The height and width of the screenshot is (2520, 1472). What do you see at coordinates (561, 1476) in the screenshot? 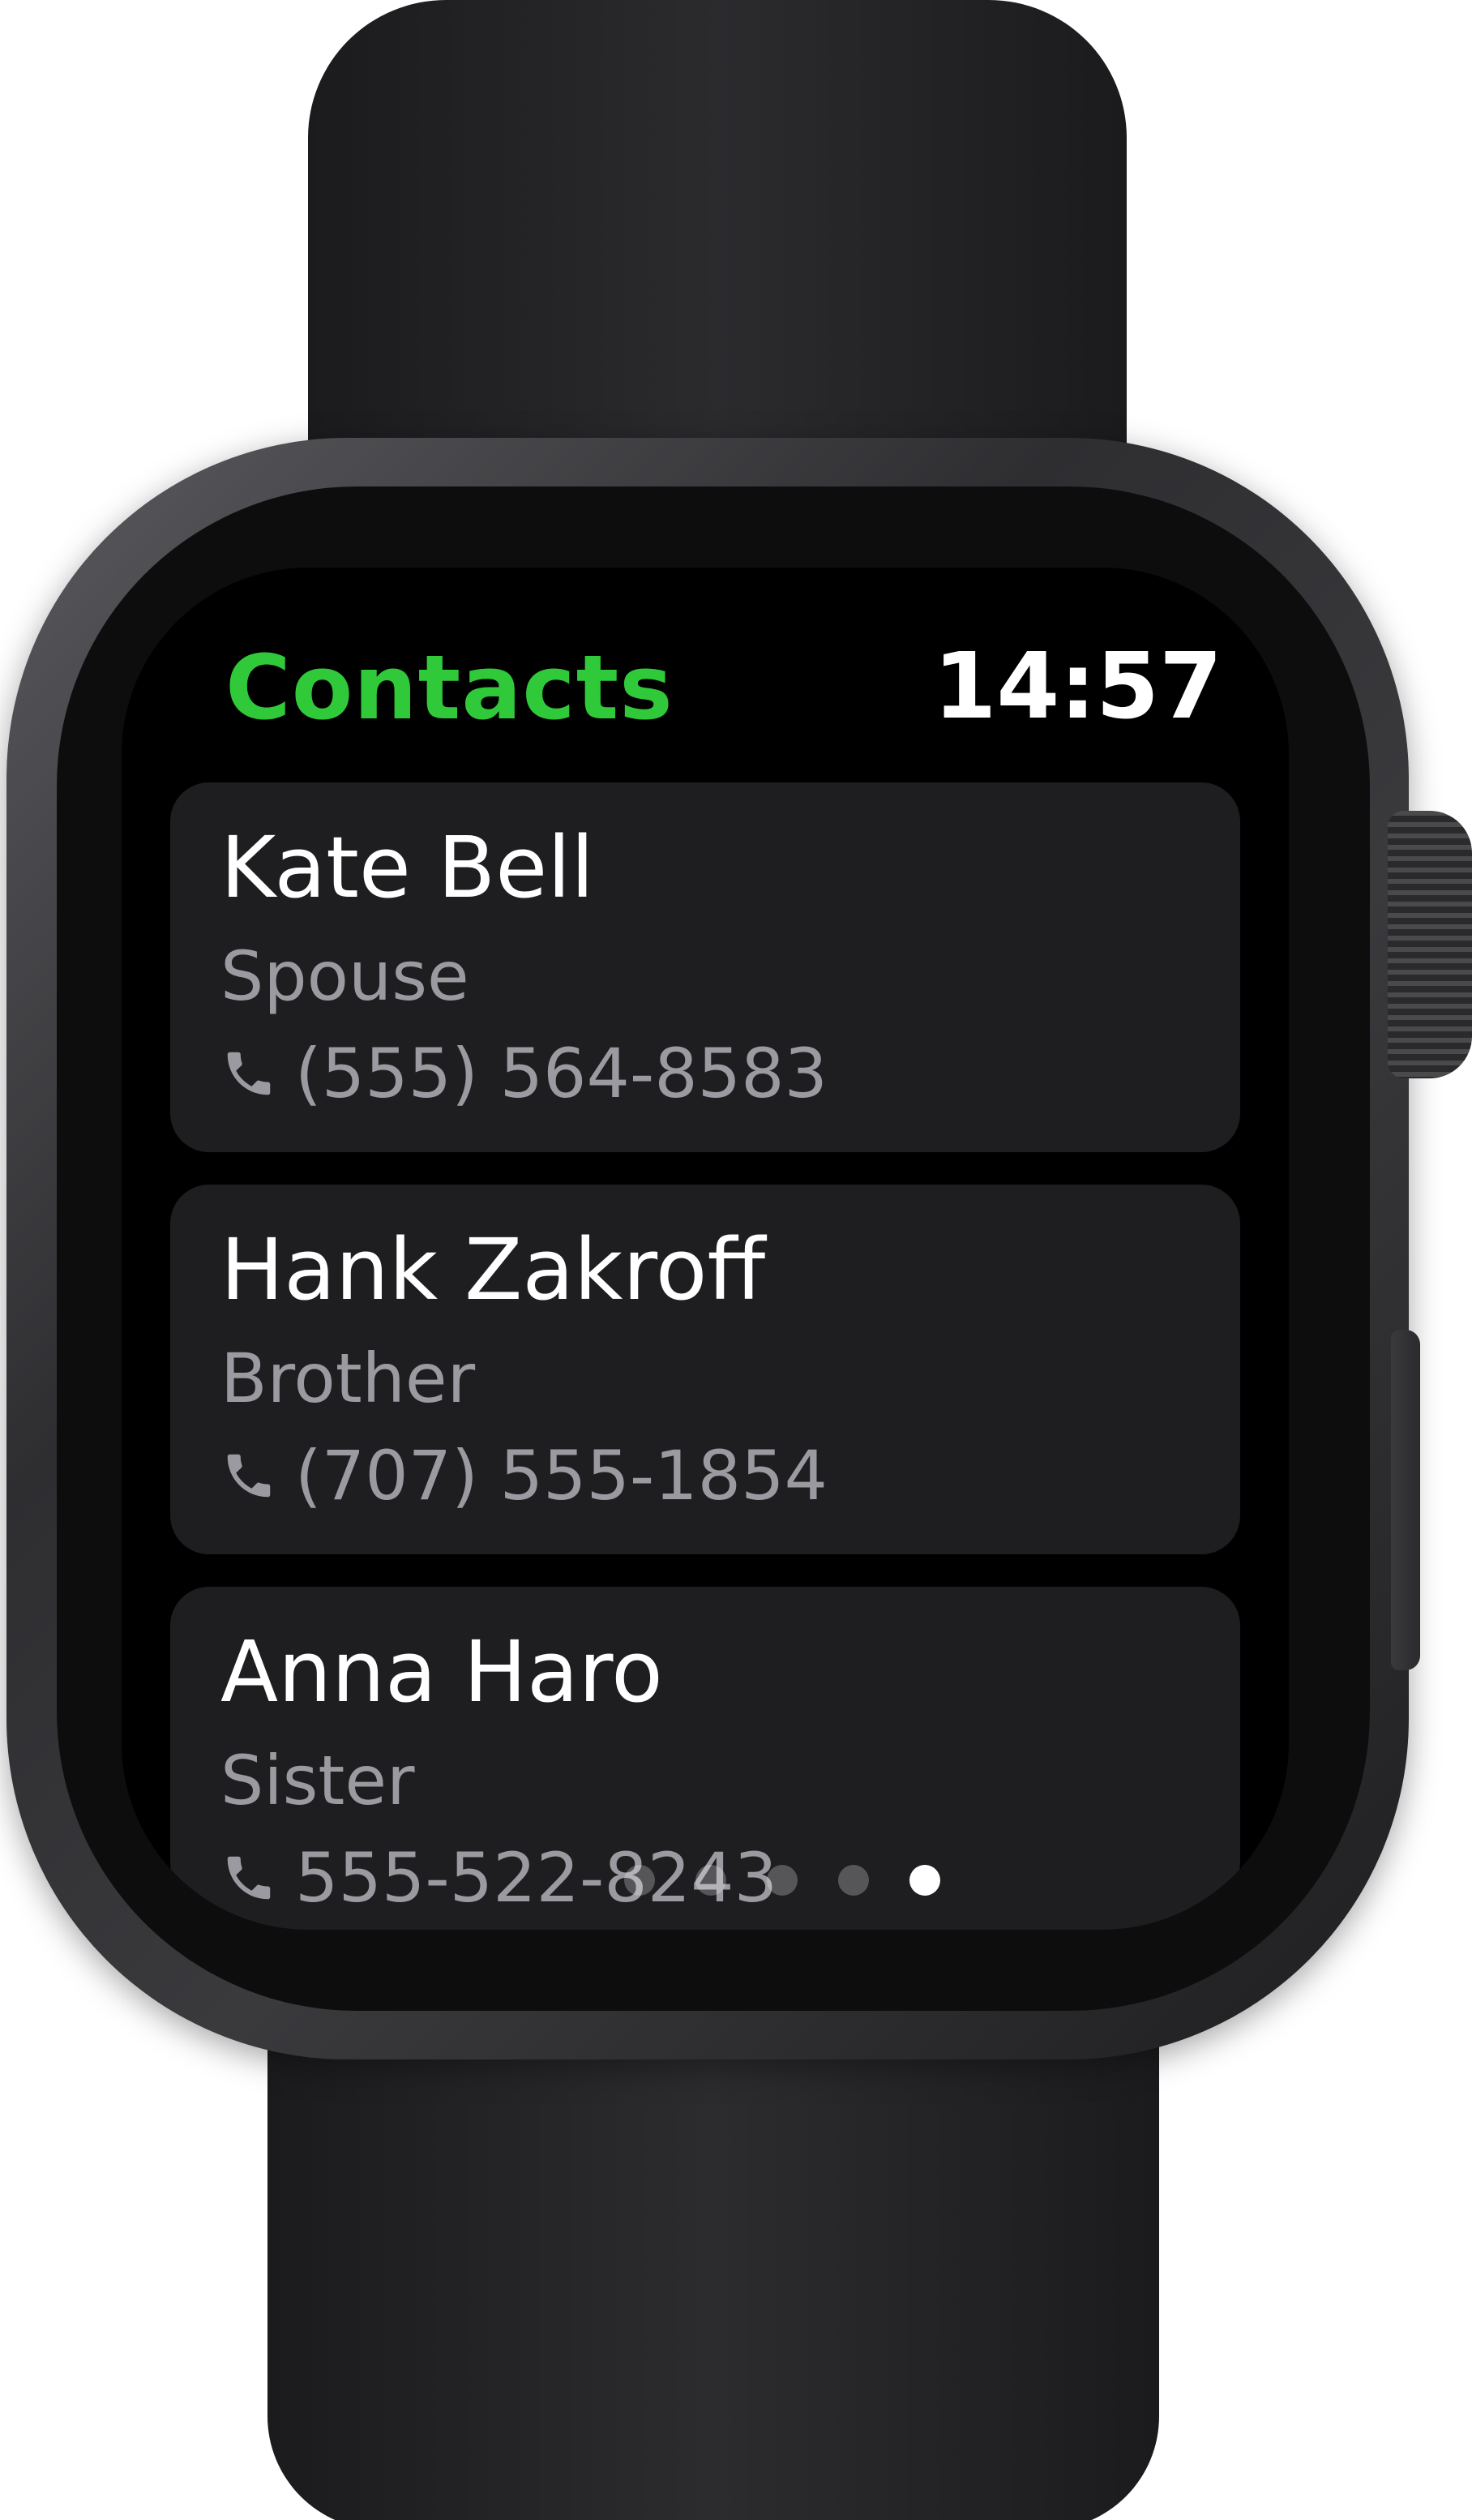
I see `contact-phone: (707) 555-1854` at bounding box center [561, 1476].